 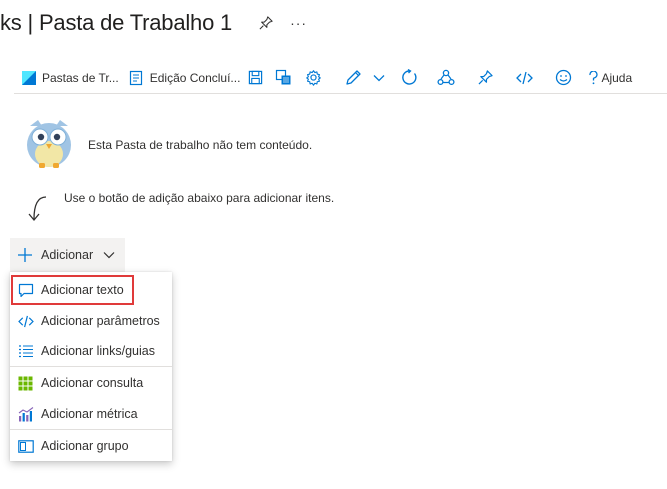 I want to click on menu-item-add-group: Adicionar grupo, so click(x=91, y=446).